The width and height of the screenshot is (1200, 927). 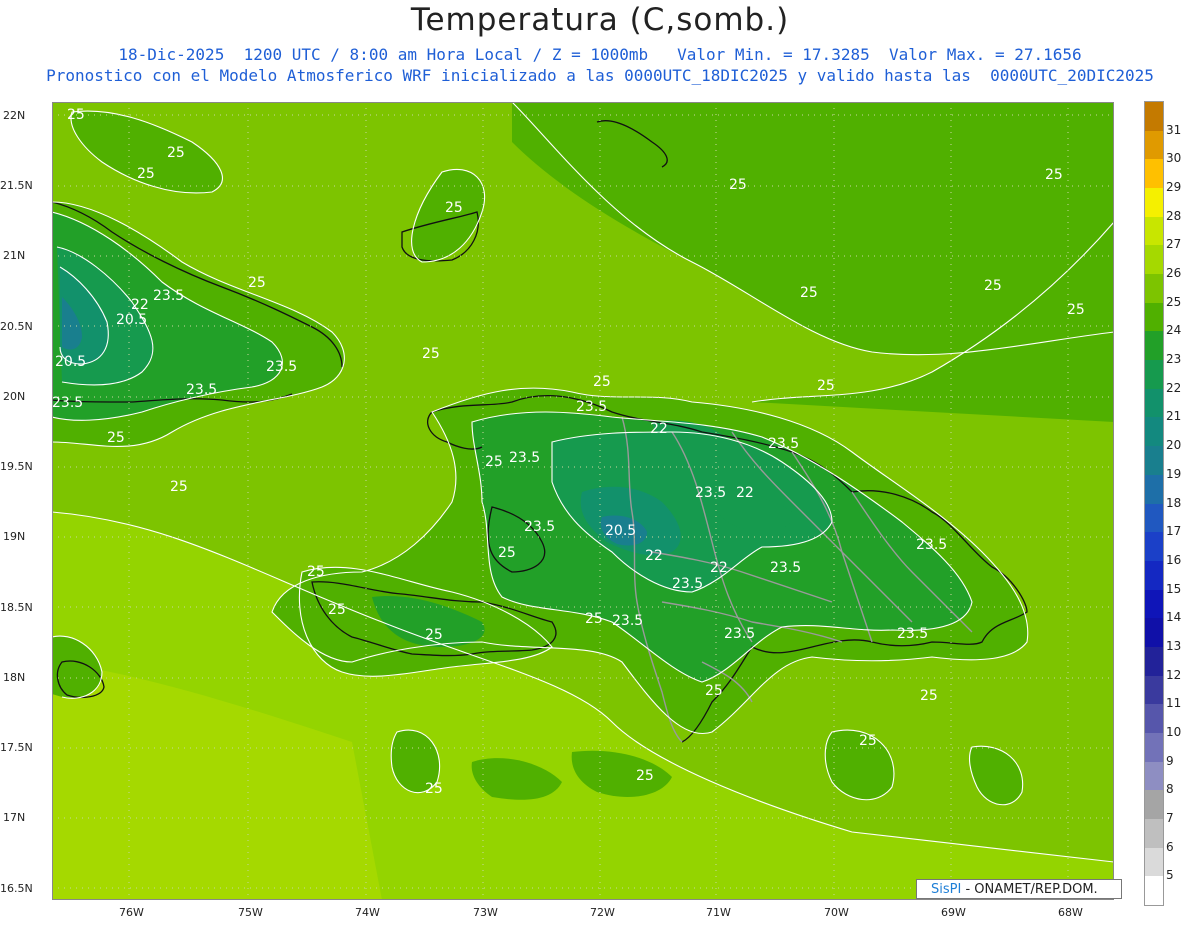 I want to click on map-title: Temperatura (C,somb.), so click(x=600, y=20).